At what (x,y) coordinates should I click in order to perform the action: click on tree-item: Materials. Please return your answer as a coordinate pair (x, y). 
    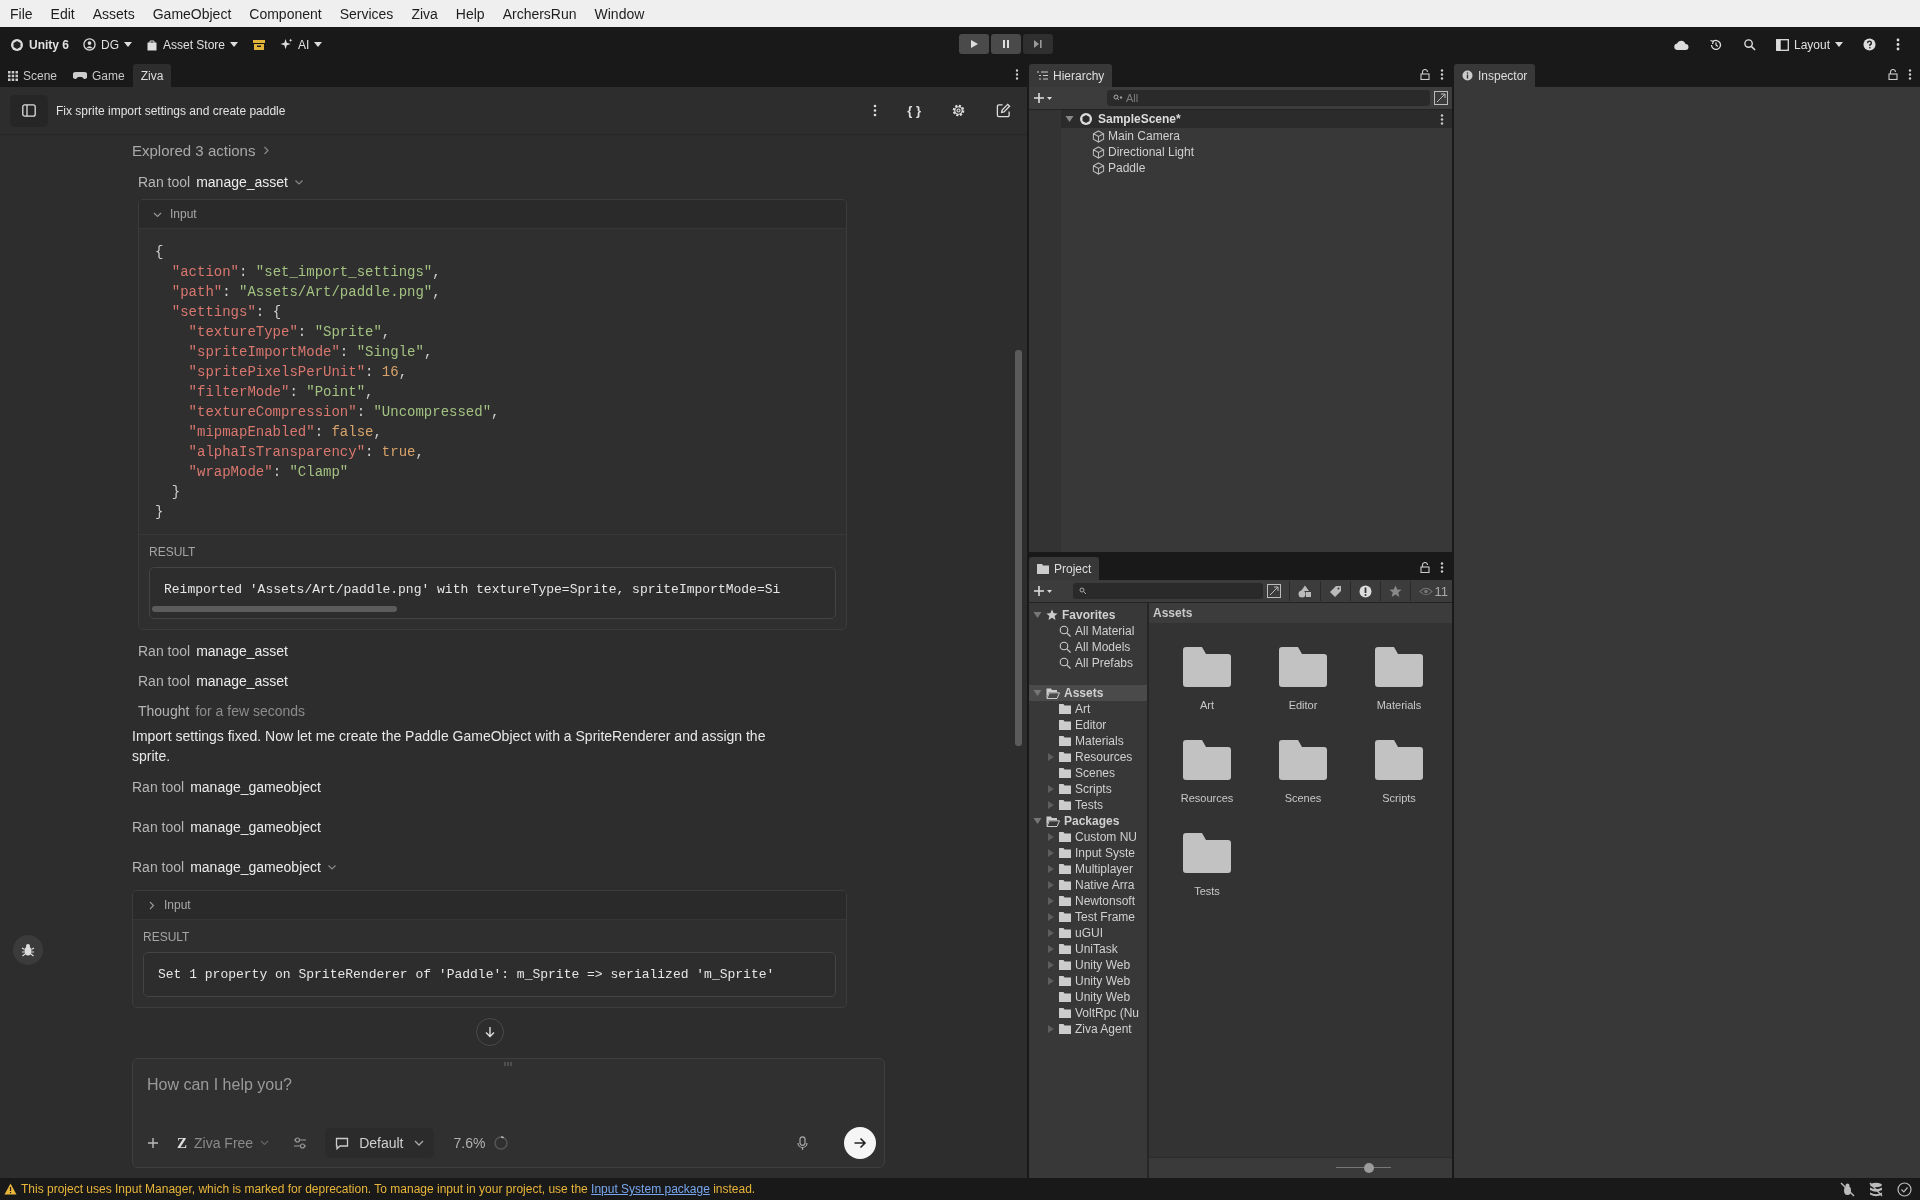
    Looking at the image, I should click on (1099, 741).